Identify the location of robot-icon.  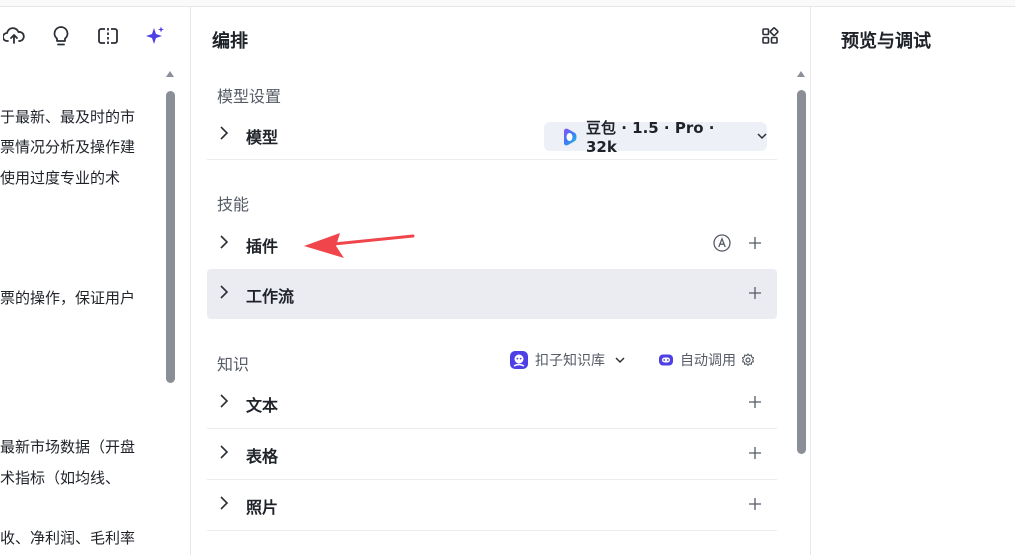
(666, 360).